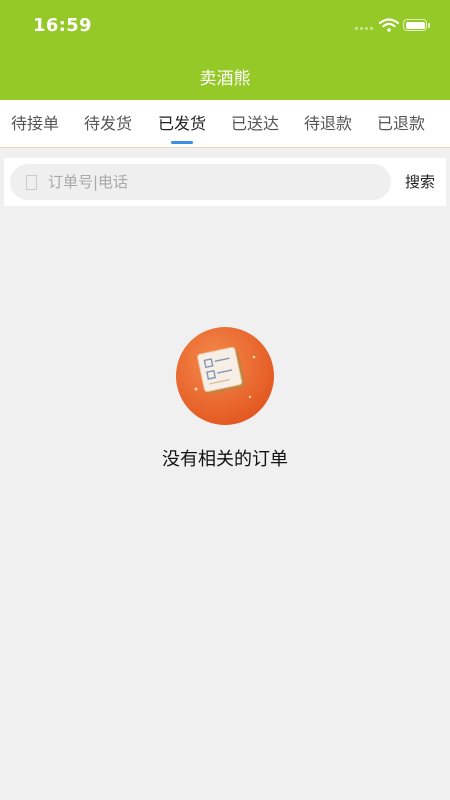 The height and width of the screenshot is (800, 450). I want to click on search-button: 搜索, so click(420, 182).